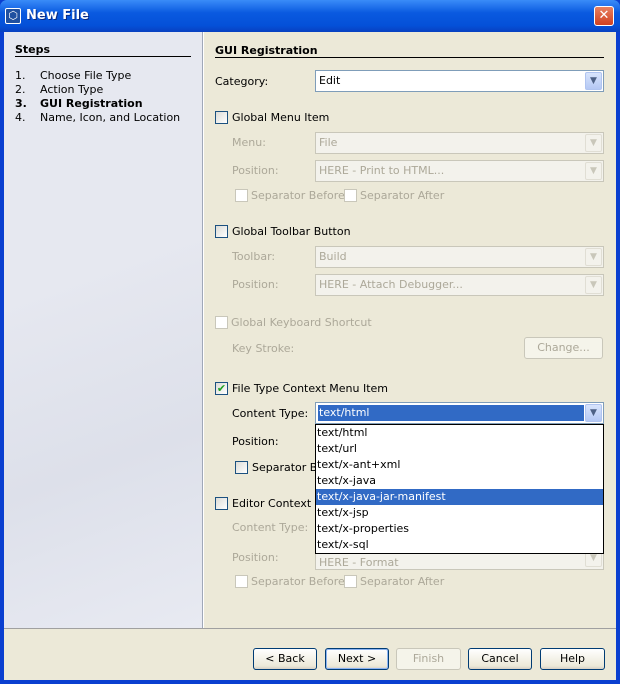  Describe the element at coordinates (572, 659) in the screenshot. I see `help-button: Help` at that location.